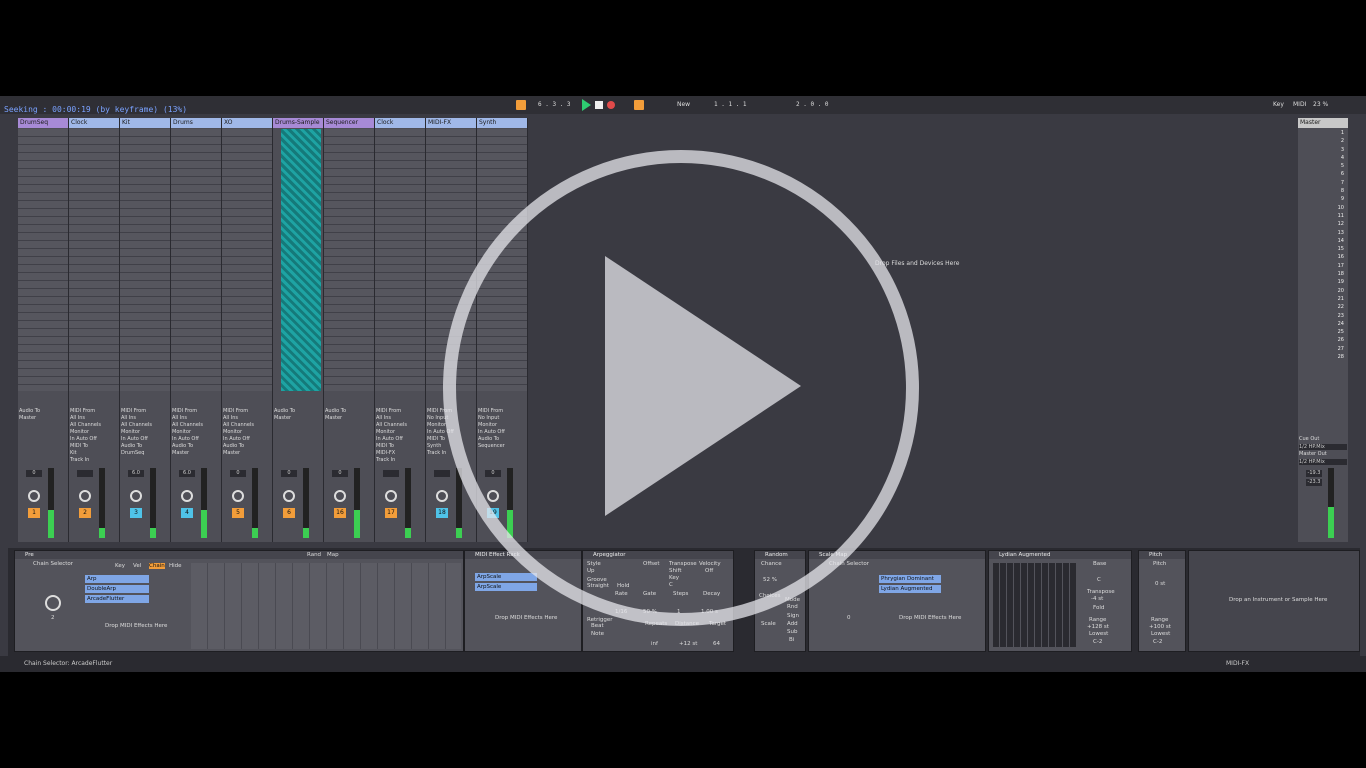  I want to click on scene-launch: 17, so click(1323, 266).